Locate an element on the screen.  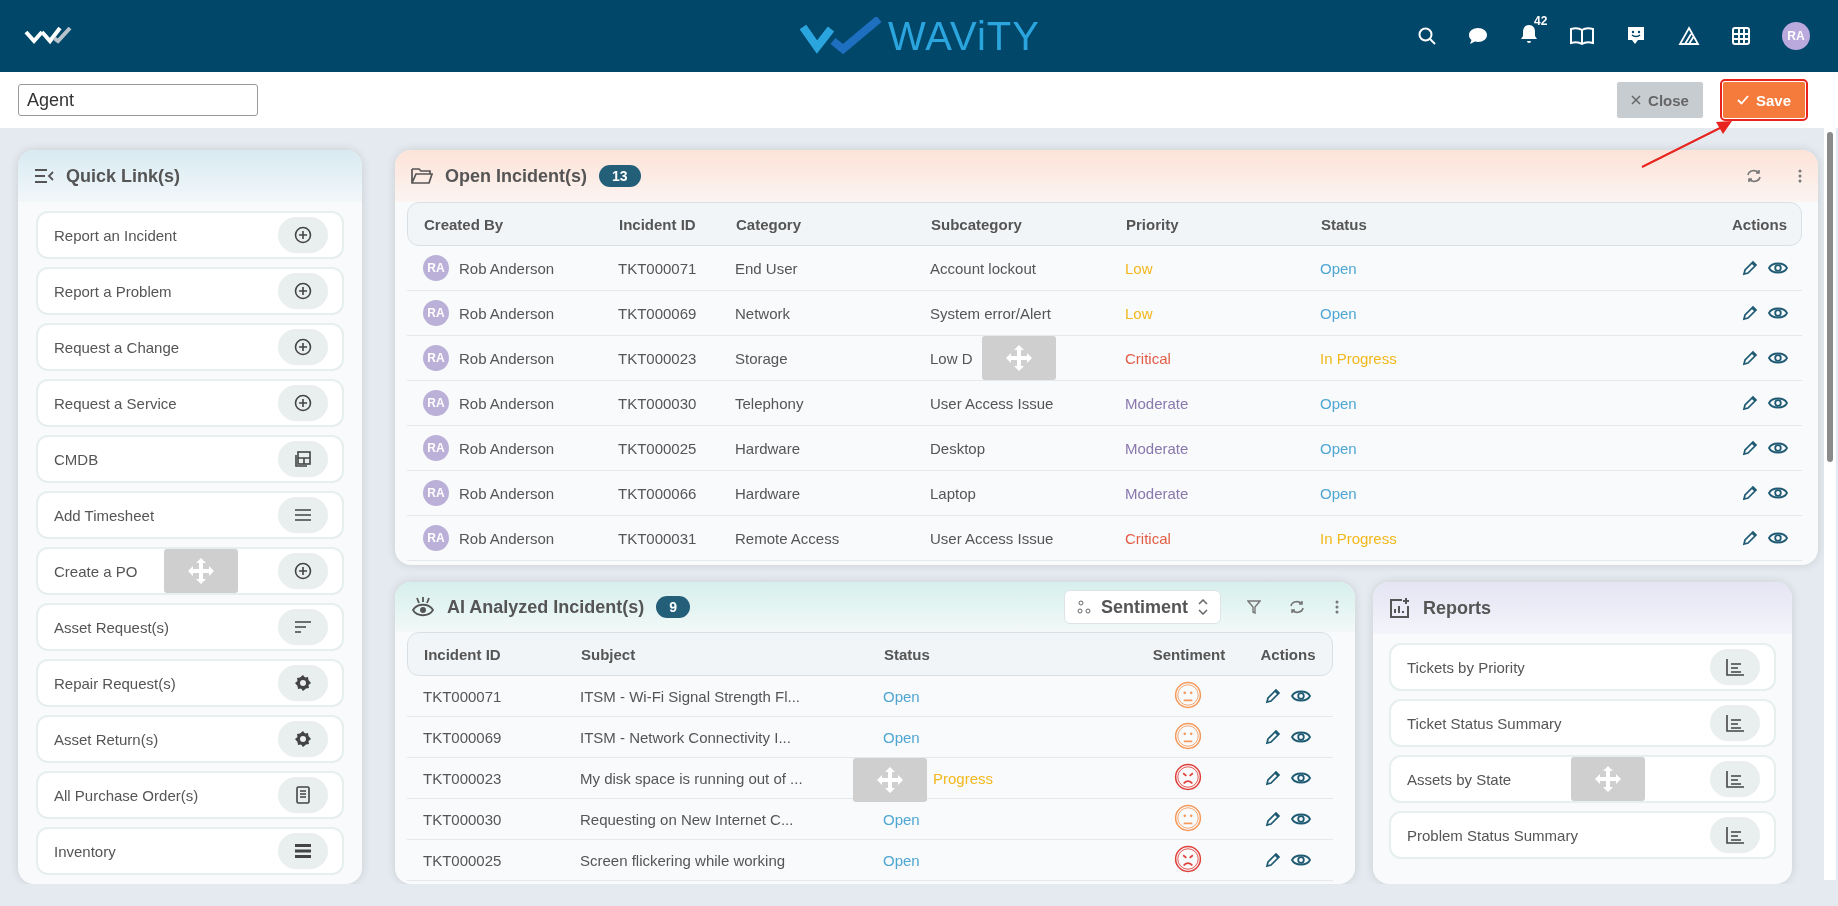
triangle-icon is located at coordinates (1689, 36).